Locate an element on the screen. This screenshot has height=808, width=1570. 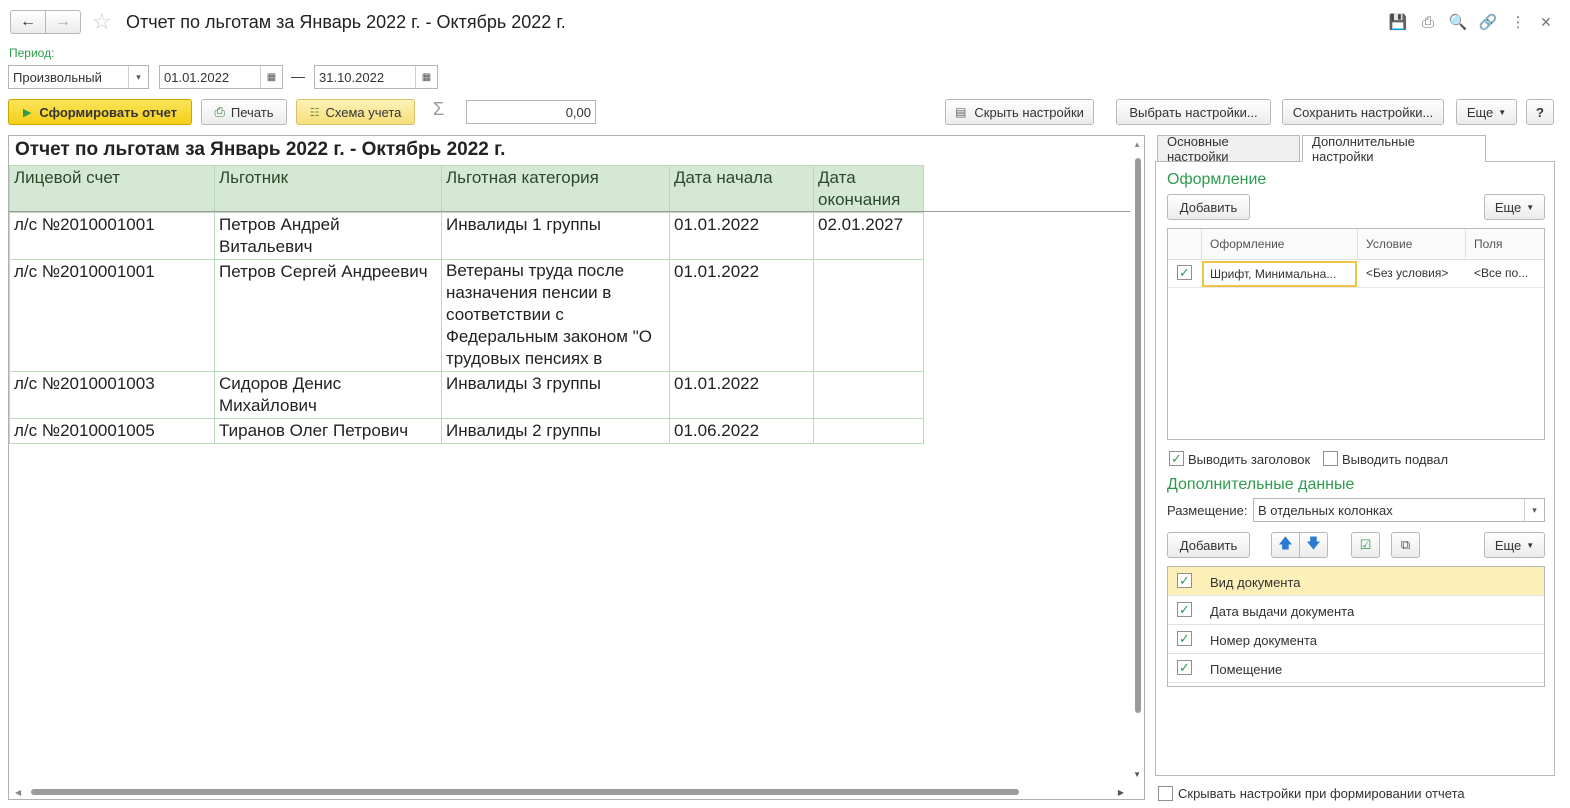
print-button: ⎙ Печать is located at coordinates (244, 112).